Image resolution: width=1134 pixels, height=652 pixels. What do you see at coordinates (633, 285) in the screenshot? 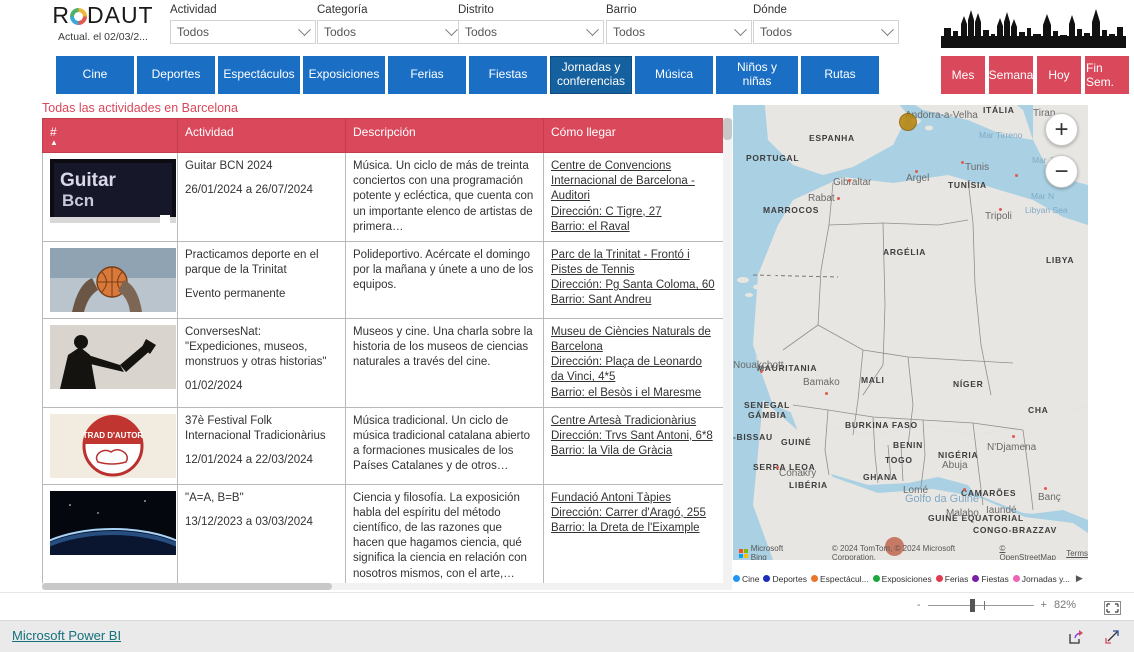
I see `venue-address: Dirección: Pg Santa Coloma, 60` at bounding box center [633, 285].